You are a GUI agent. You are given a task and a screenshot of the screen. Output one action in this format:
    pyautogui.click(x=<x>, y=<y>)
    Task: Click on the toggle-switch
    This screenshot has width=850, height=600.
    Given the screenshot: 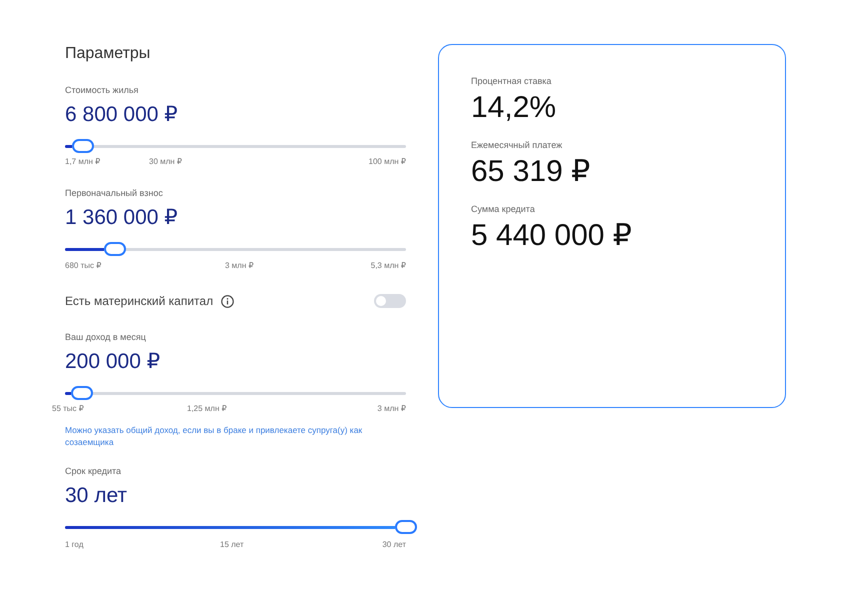 What is the action you would take?
    pyautogui.click(x=390, y=301)
    